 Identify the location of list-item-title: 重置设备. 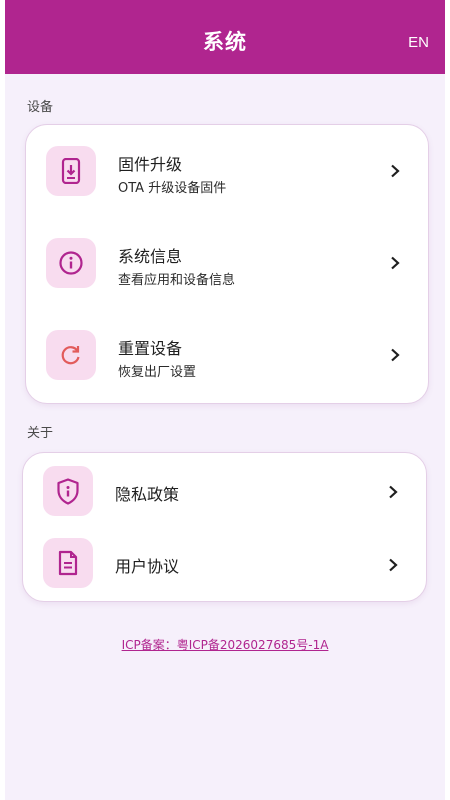
(150, 348).